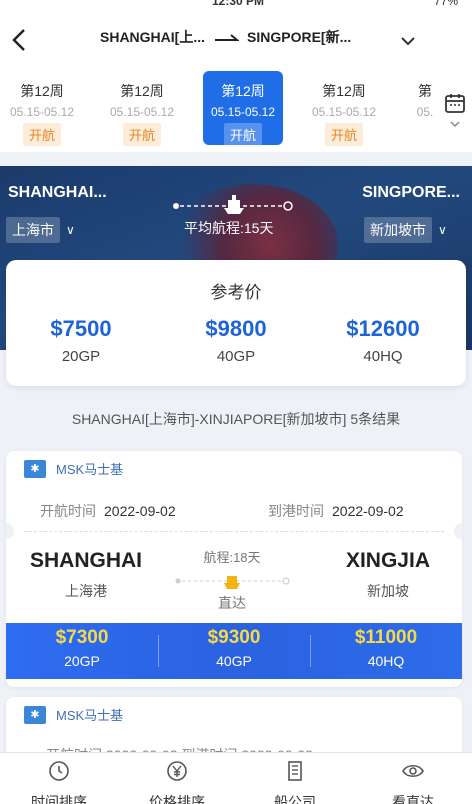  What do you see at coordinates (82, 637) in the screenshot?
I see `price-value: $7300` at bounding box center [82, 637].